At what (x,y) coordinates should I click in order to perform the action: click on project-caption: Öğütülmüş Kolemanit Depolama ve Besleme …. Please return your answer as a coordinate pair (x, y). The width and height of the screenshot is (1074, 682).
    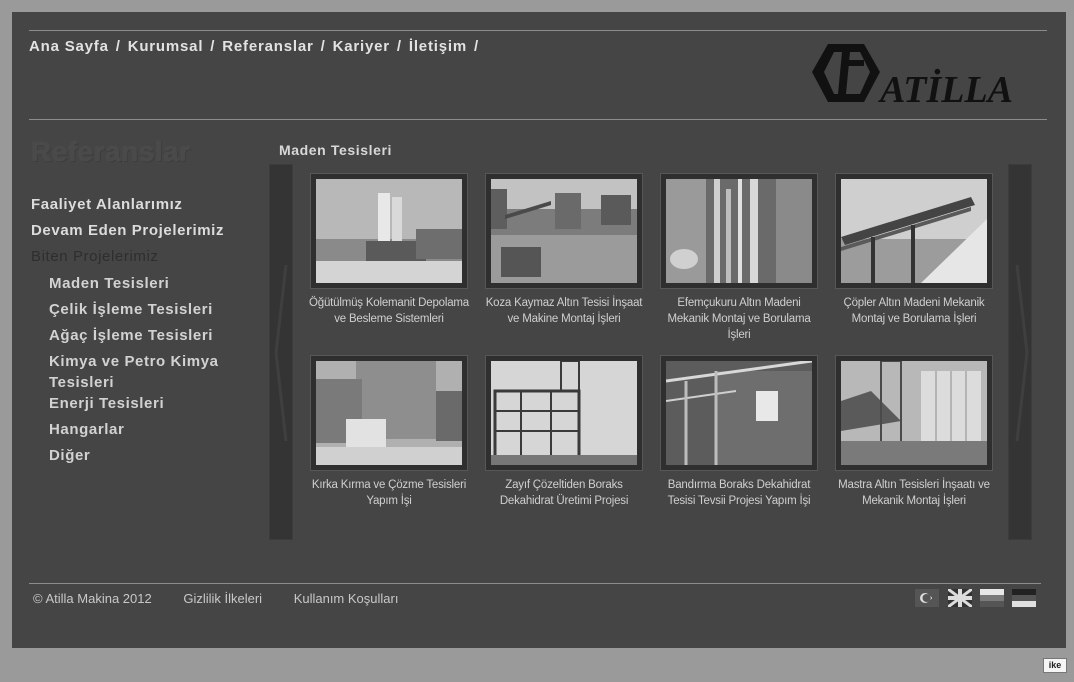
    Looking at the image, I should click on (389, 311).